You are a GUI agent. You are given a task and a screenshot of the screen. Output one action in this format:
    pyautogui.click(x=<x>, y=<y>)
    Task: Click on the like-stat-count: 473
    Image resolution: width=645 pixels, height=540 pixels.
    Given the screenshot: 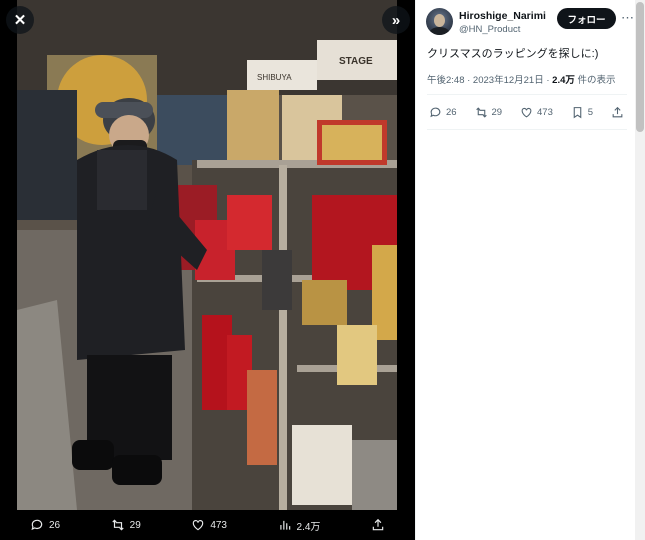 What is the action you would take?
    pyautogui.click(x=545, y=112)
    